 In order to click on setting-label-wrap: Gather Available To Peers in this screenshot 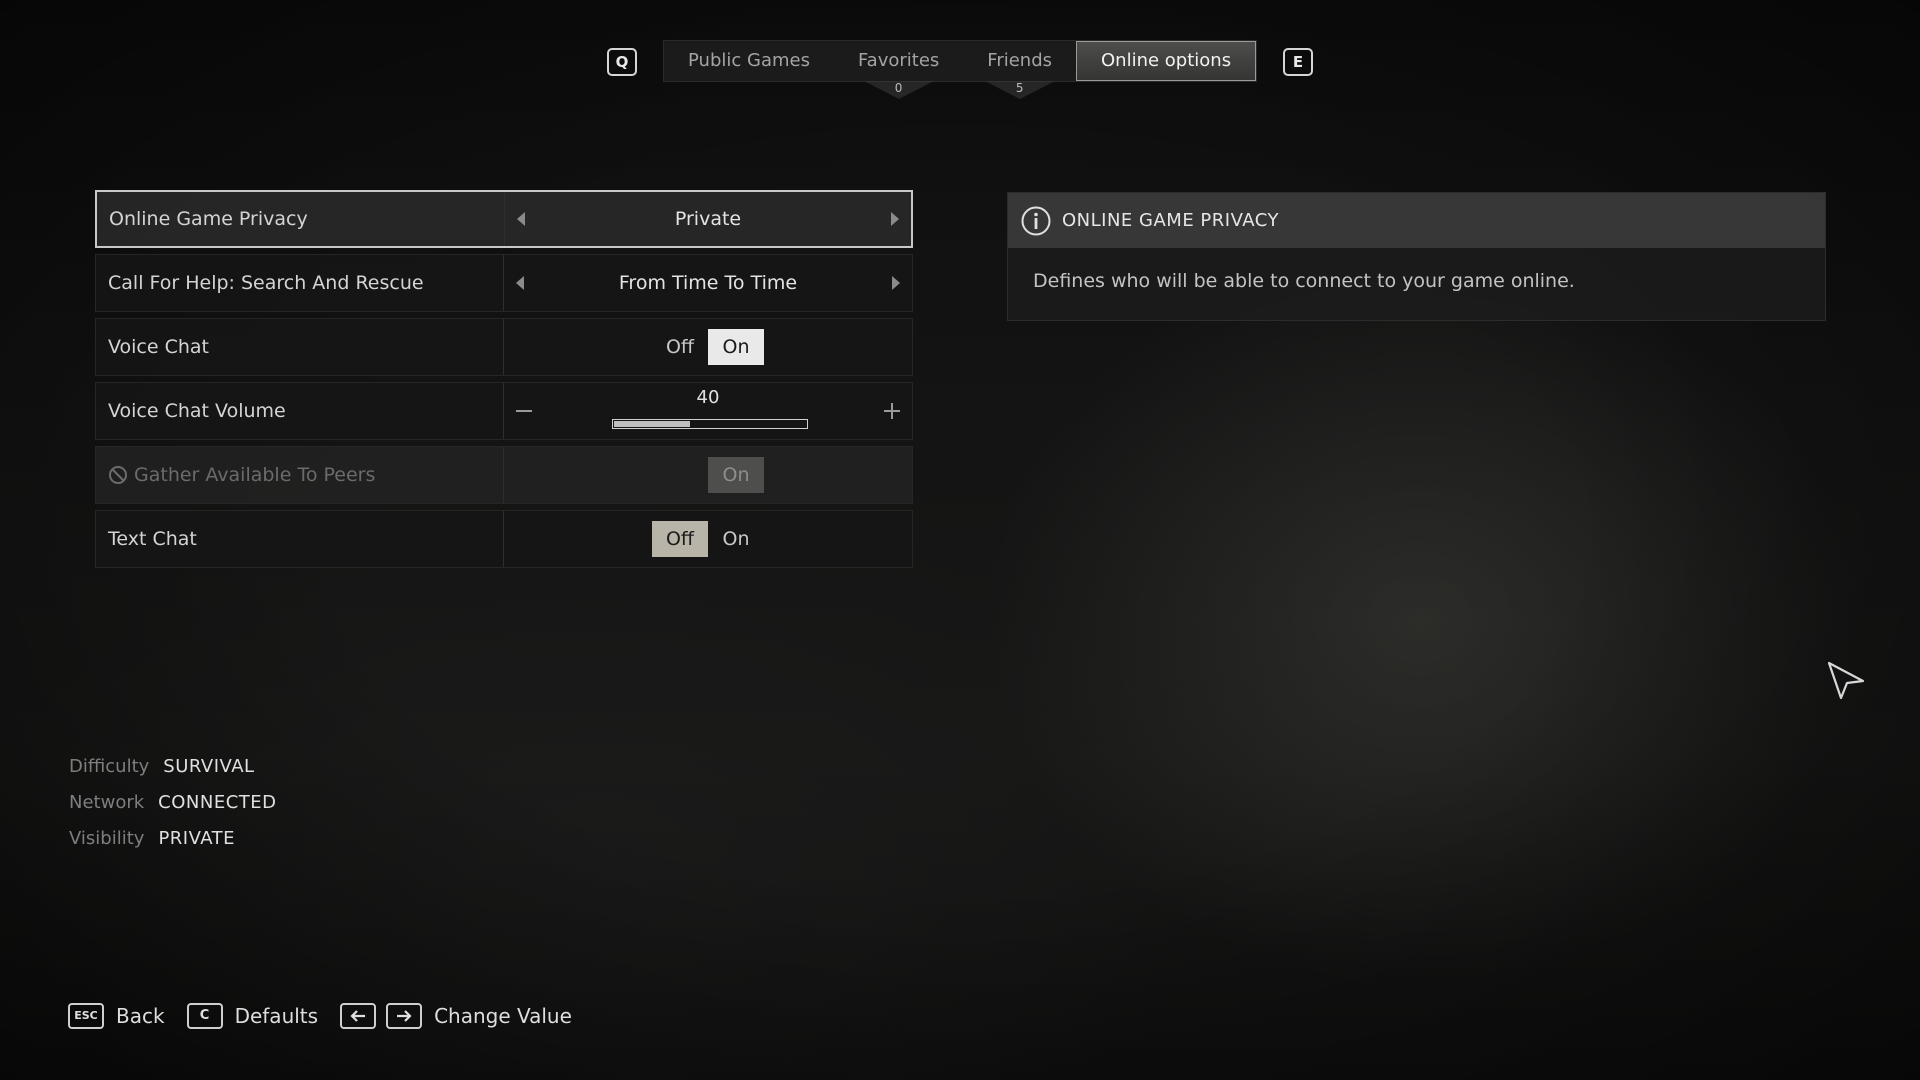, I will do `click(300, 475)`.